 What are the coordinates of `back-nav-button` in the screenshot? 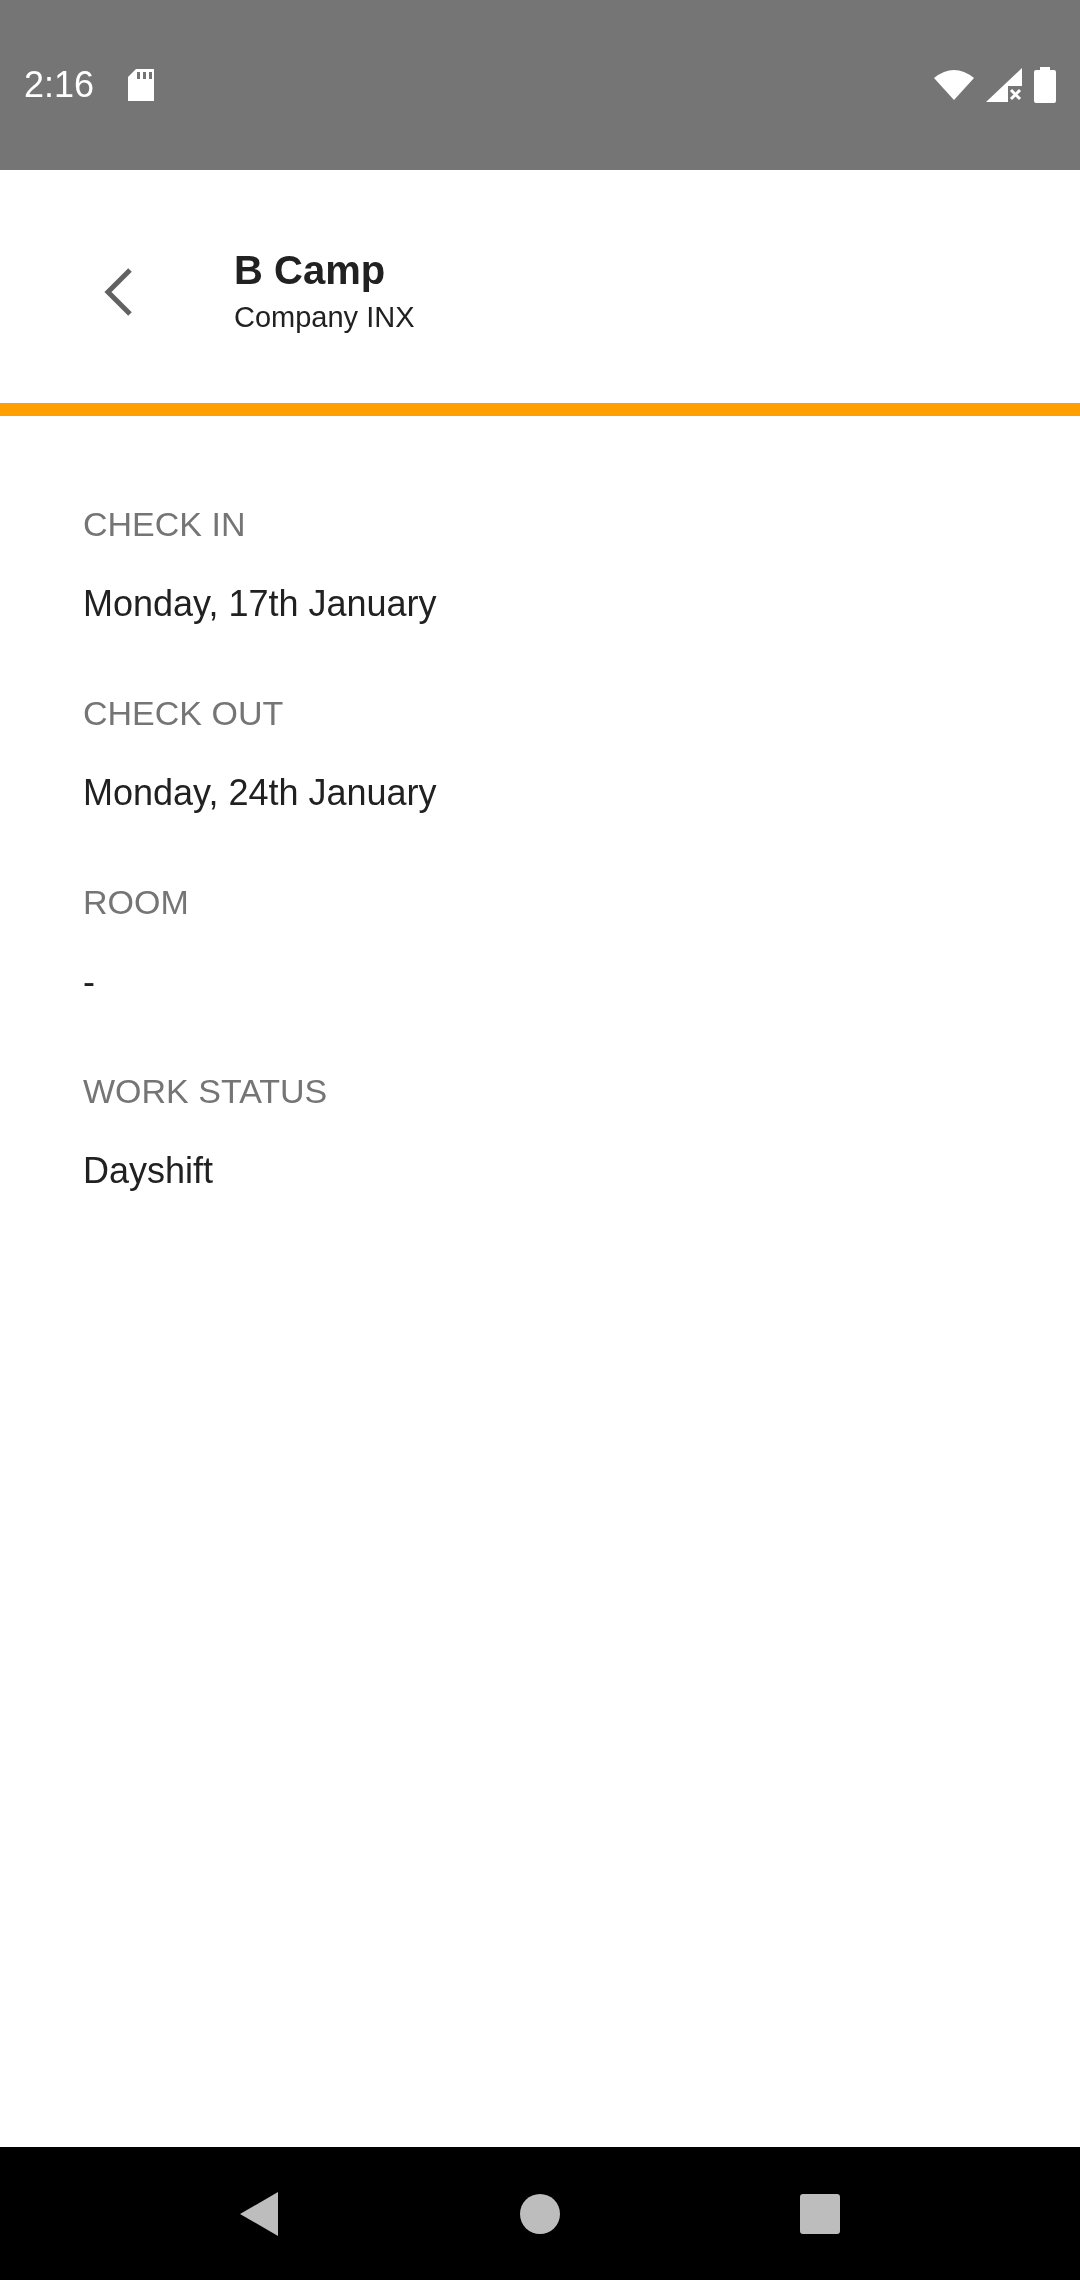 It's located at (260, 2213).